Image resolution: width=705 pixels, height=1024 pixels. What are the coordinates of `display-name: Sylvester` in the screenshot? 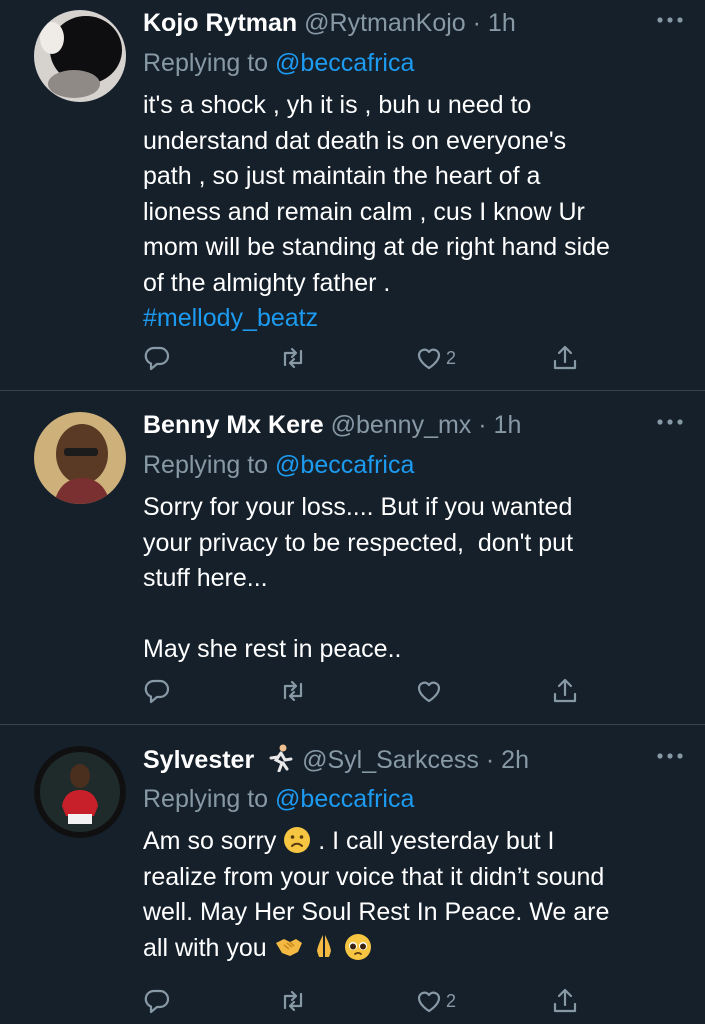 It's located at (198, 760).